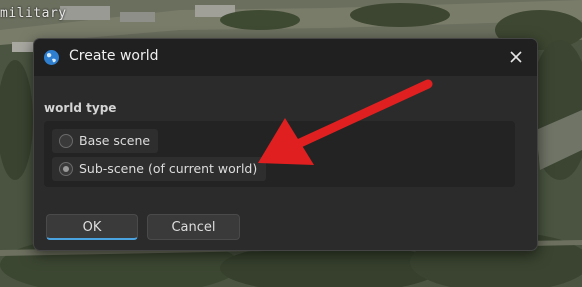 The width and height of the screenshot is (582, 287). What do you see at coordinates (285, 57) in the screenshot?
I see `dialog-titlebar: Create world` at bounding box center [285, 57].